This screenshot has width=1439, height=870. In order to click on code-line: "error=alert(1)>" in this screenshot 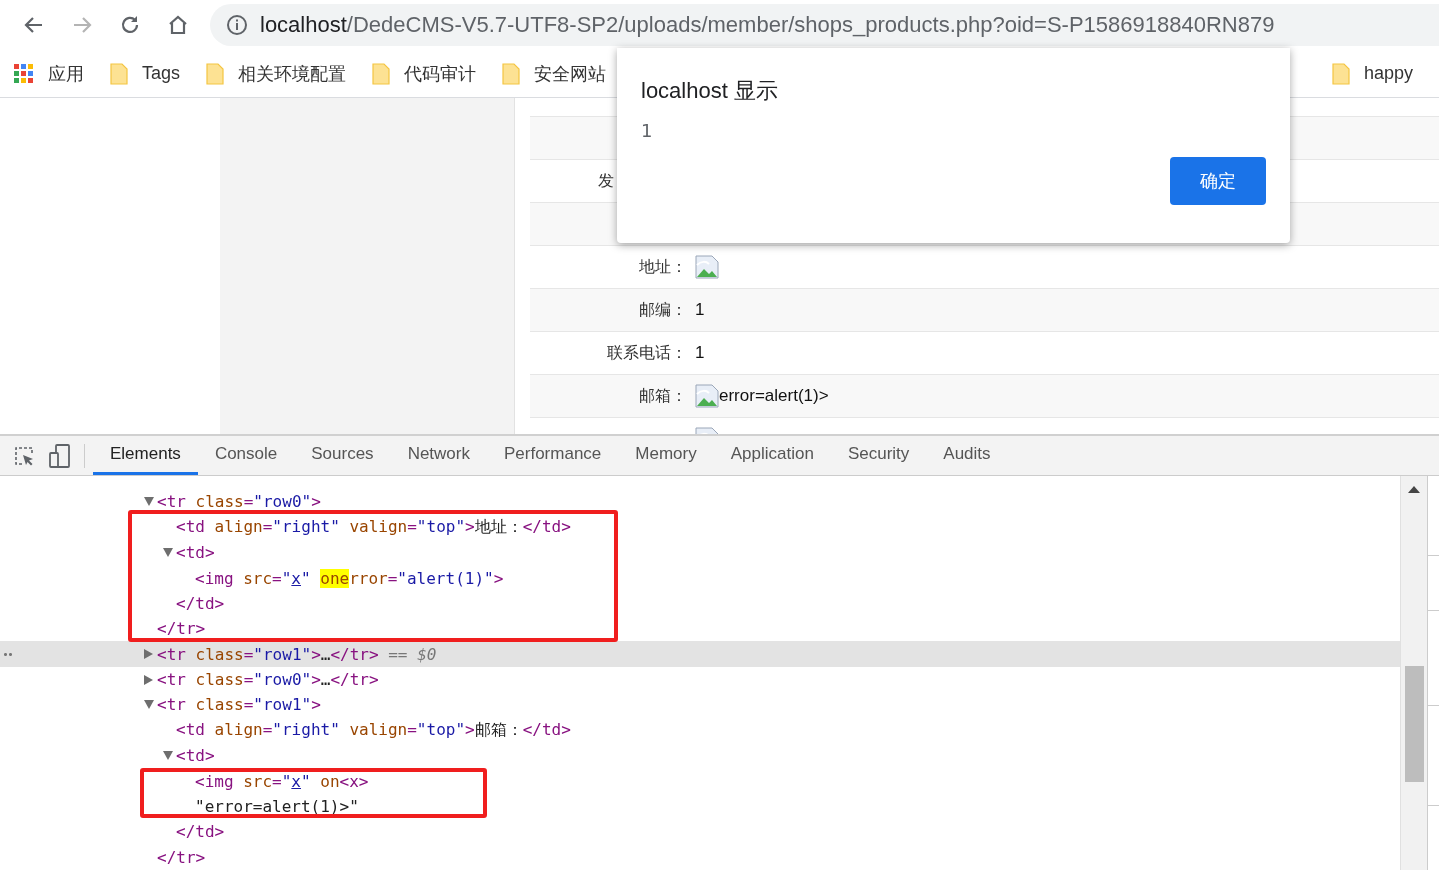, I will do `click(277, 806)`.